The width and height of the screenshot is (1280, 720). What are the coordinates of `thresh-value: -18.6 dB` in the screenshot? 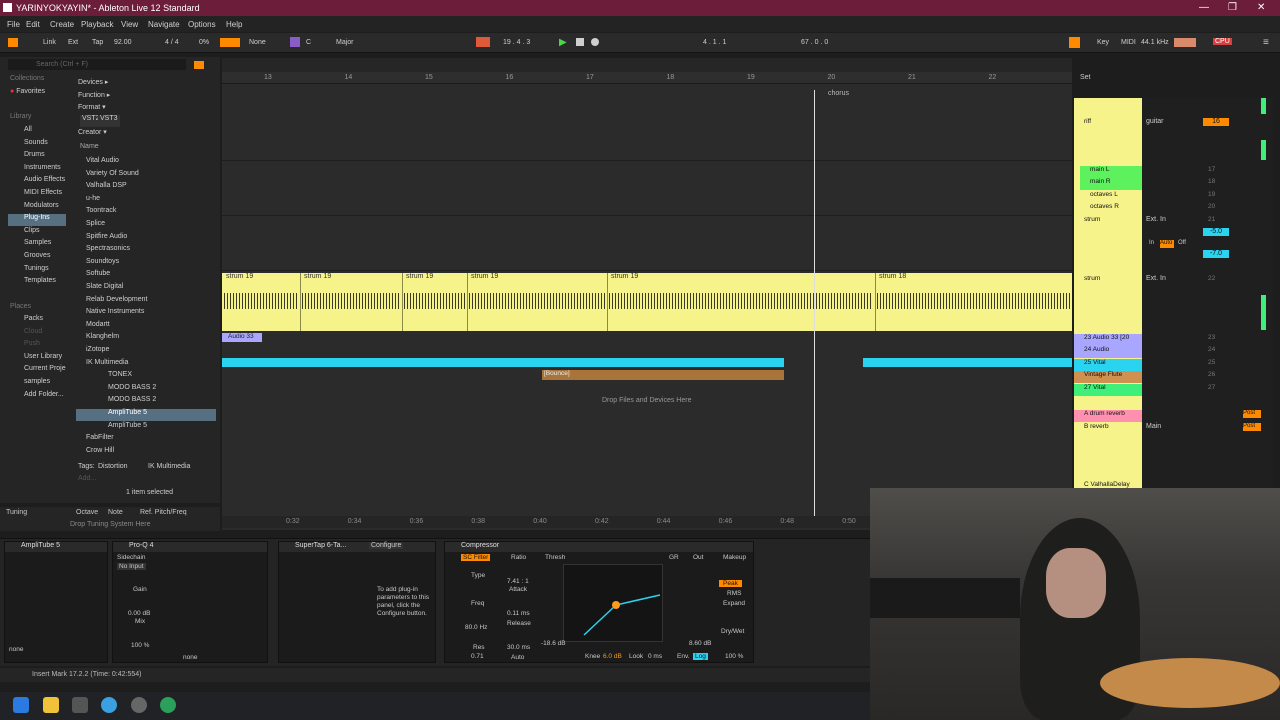 It's located at (553, 643).